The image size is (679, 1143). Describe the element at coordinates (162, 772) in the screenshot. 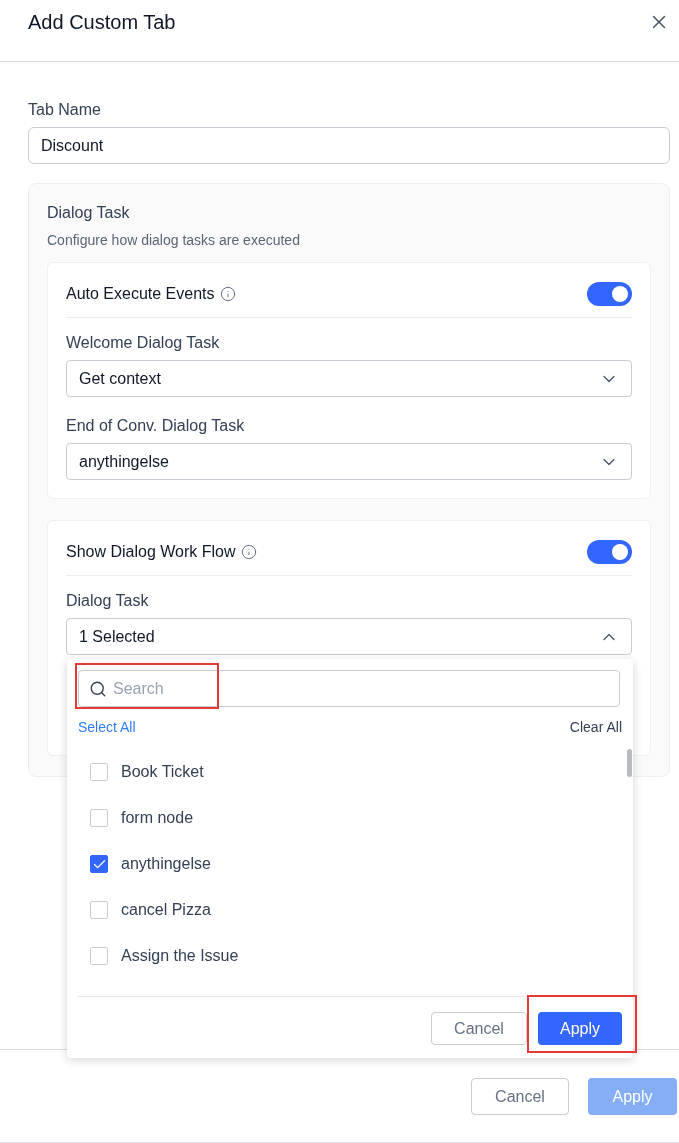

I see `option-label: Book Ticket` at that location.